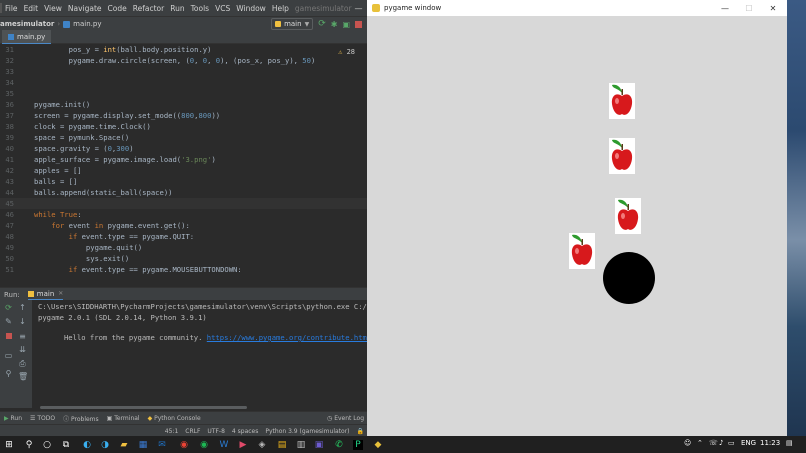 Image resolution: width=806 pixels, height=453 pixels. I want to click on tab-event-log-label: Event Log, so click(349, 418).